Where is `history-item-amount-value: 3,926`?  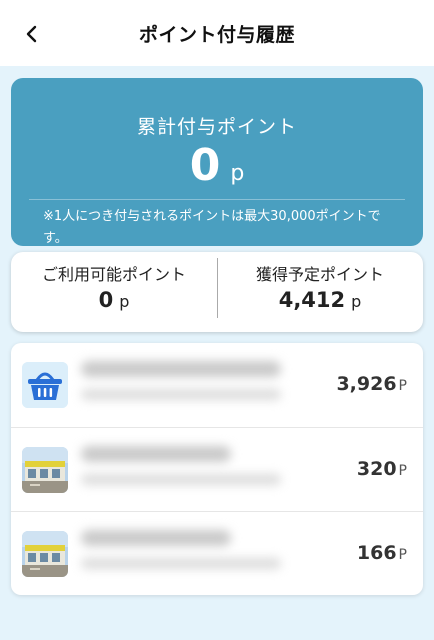
history-item-amount-value: 3,926 is located at coordinates (366, 384).